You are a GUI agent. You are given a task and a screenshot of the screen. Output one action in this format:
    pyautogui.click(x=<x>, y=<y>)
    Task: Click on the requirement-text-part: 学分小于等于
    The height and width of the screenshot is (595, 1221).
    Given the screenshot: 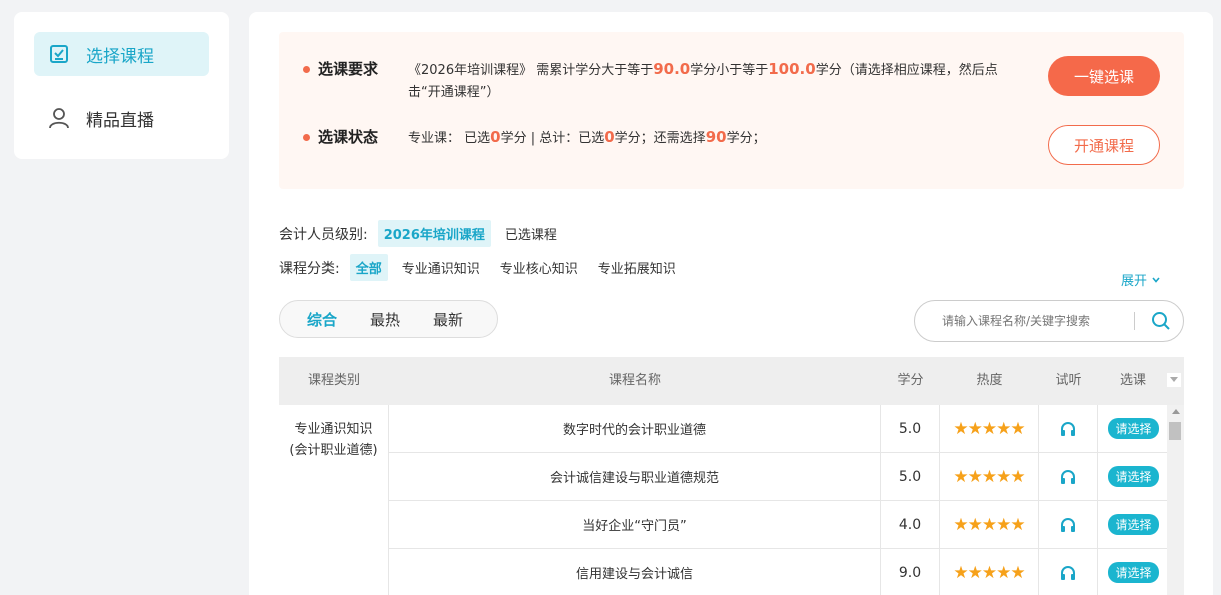 What is the action you would take?
    pyautogui.click(x=729, y=70)
    